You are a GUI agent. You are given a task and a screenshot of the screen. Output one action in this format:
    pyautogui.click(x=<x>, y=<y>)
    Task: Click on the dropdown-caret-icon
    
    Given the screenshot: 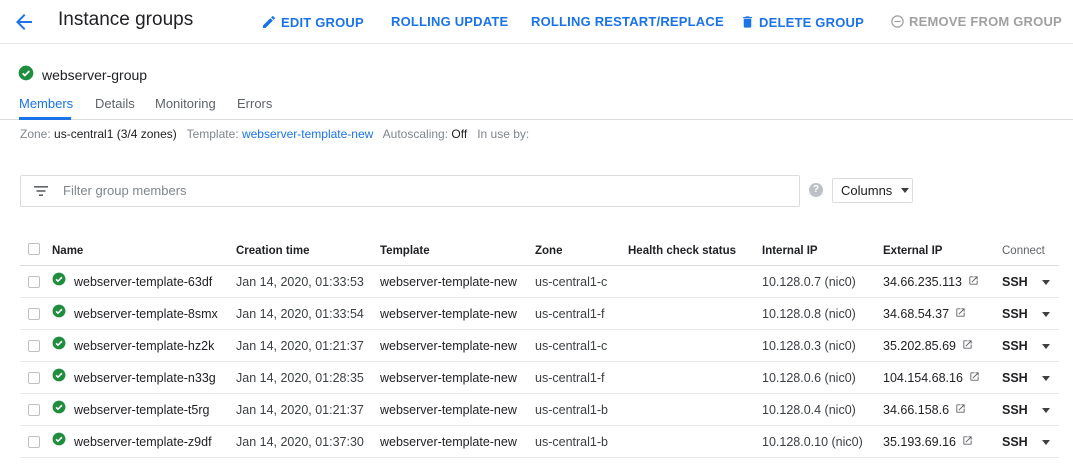 What is the action you would take?
    pyautogui.click(x=905, y=190)
    